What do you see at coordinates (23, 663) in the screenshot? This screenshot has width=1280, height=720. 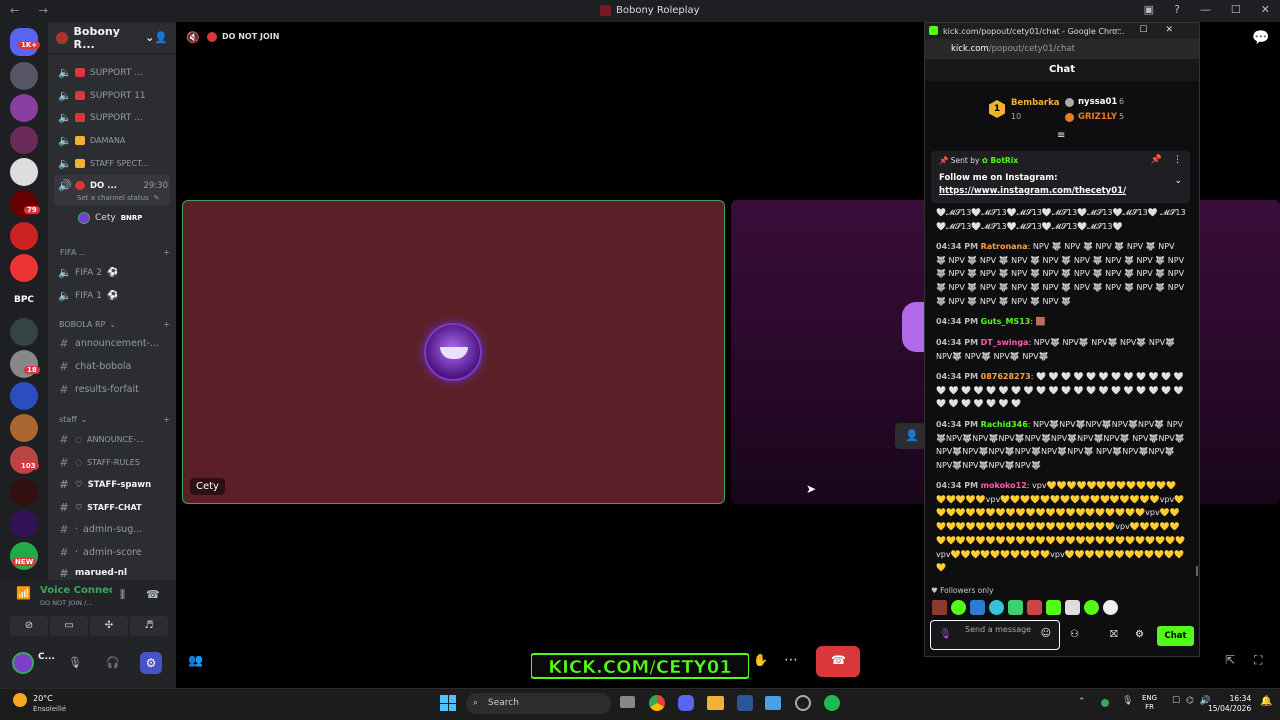 I see `avatar` at bounding box center [23, 663].